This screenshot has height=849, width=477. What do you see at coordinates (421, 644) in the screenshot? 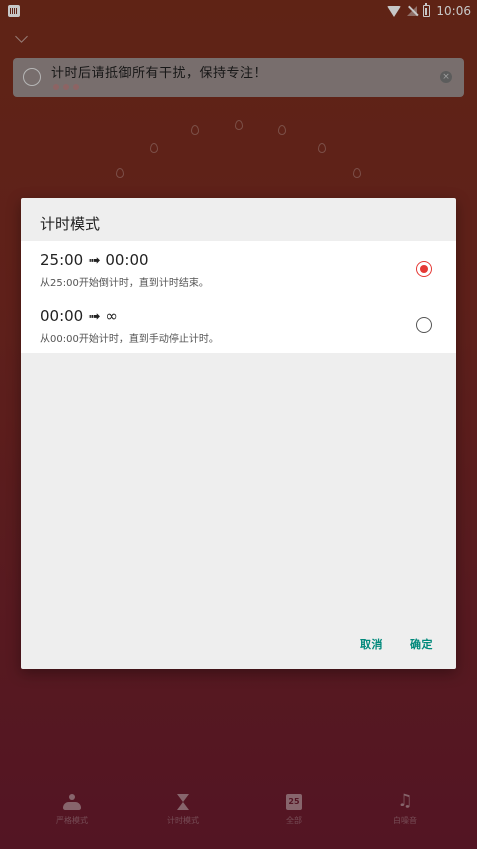
I see `ok-button: 确定` at bounding box center [421, 644].